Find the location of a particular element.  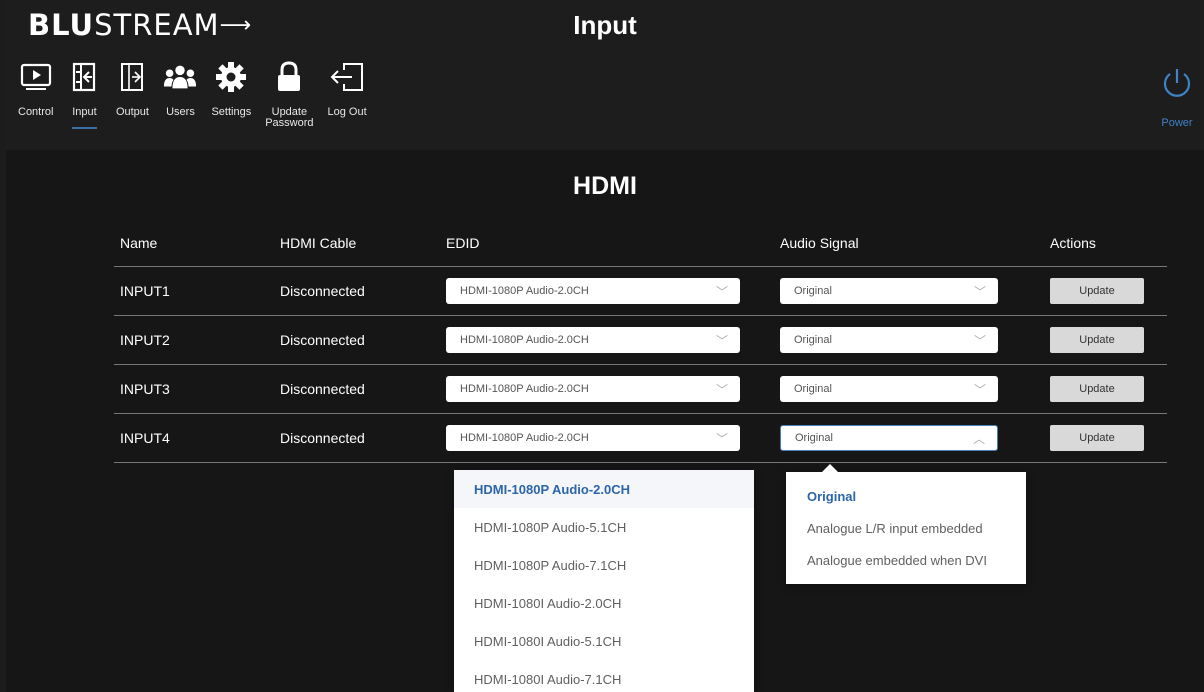

nav-settings: Settings is located at coordinates (231, 94).